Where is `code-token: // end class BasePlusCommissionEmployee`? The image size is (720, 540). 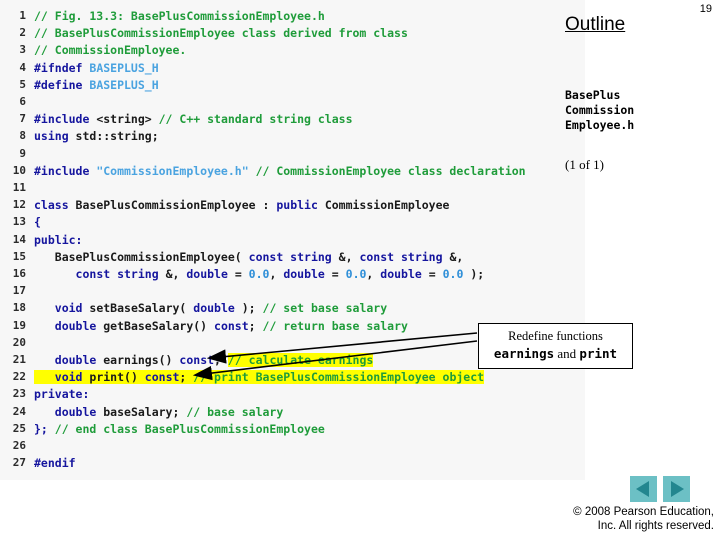
code-token: // end class BasePlusCommissionEmployee is located at coordinates (189, 428).